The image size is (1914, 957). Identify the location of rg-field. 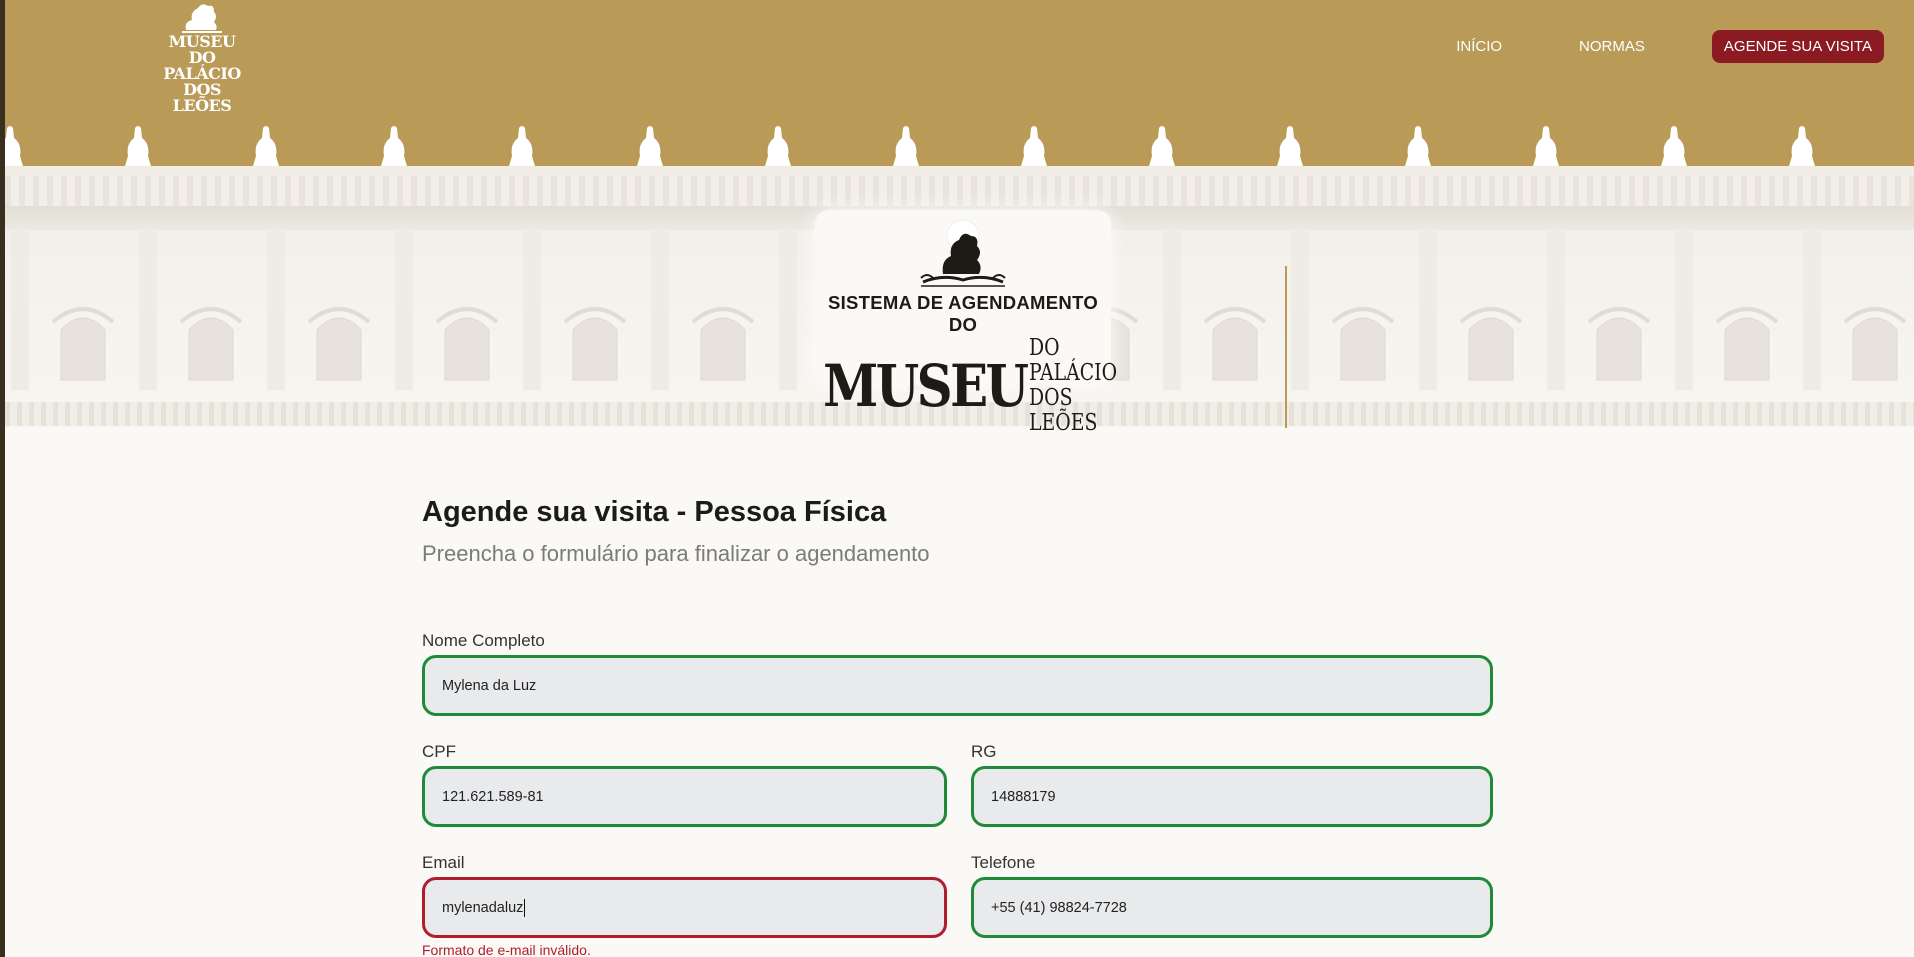
(1232, 796).